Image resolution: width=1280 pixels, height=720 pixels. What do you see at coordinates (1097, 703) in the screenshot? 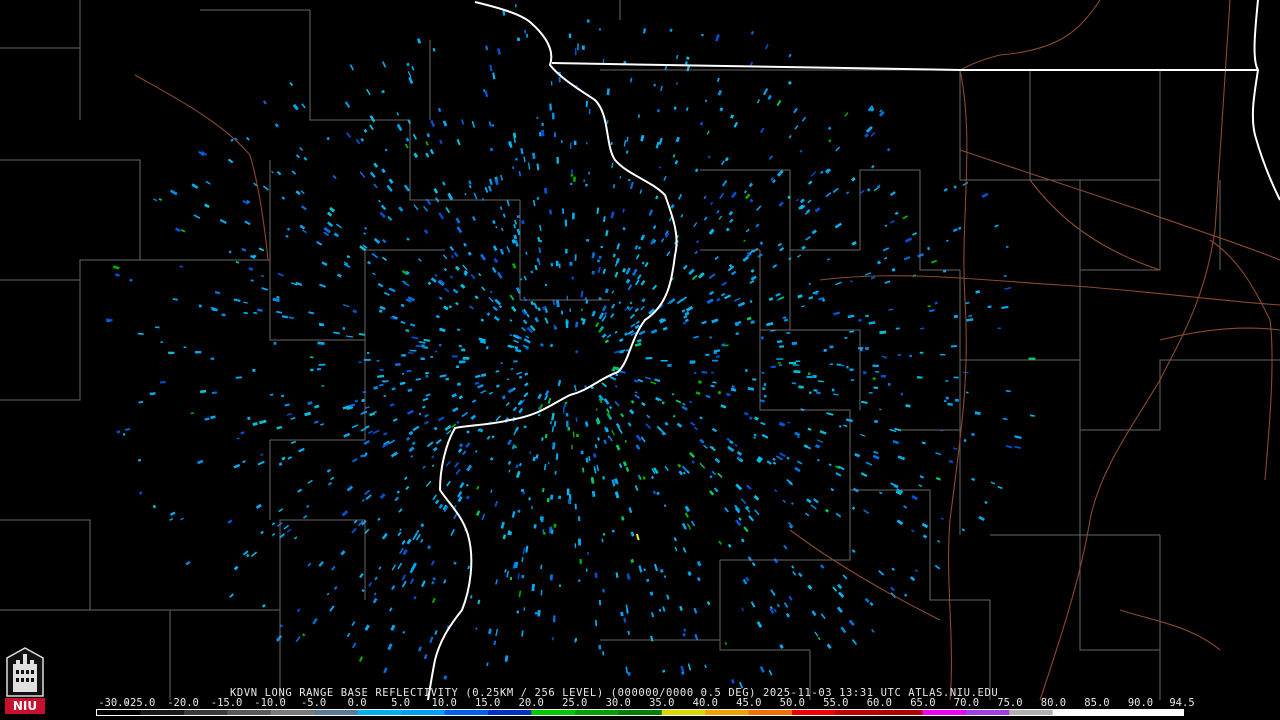
I see `color-scale-tick-label: 85.0` at bounding box center [1097, 703].